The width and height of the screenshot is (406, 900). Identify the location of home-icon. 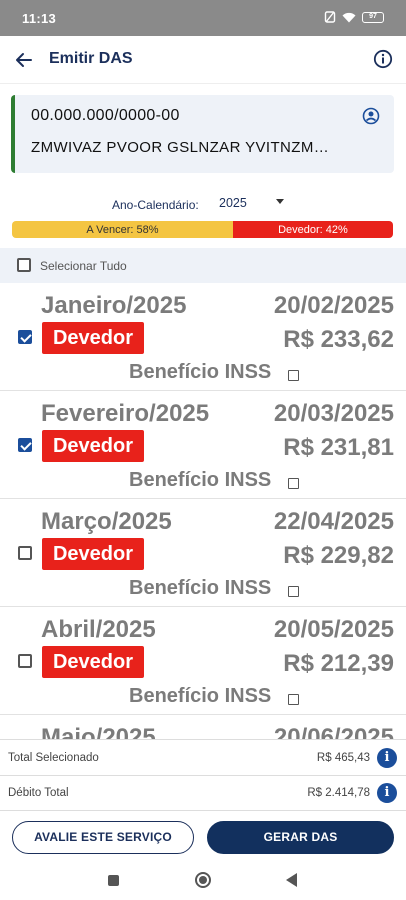
(203, 880).